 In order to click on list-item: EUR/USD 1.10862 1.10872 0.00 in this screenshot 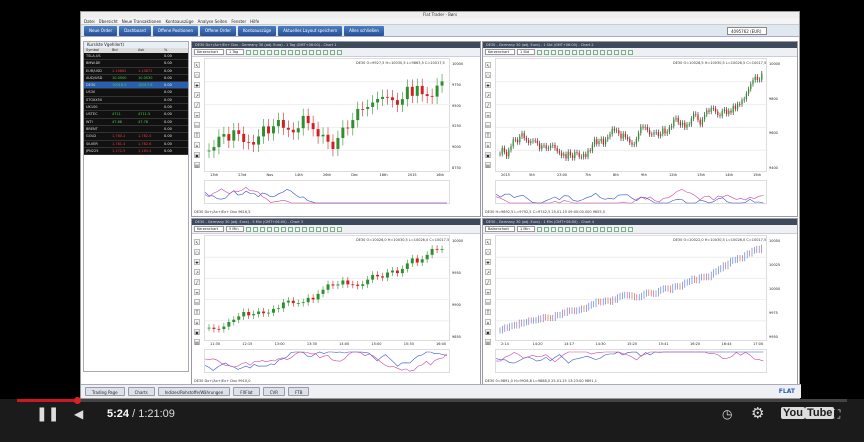, I will do `click(136, 71)`.